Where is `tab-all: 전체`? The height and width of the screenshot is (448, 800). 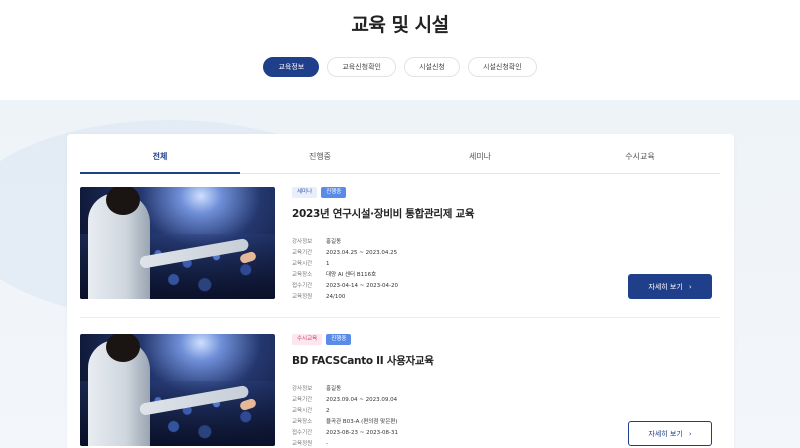
tab-all: 전체 is located at coordinates (160, 160).